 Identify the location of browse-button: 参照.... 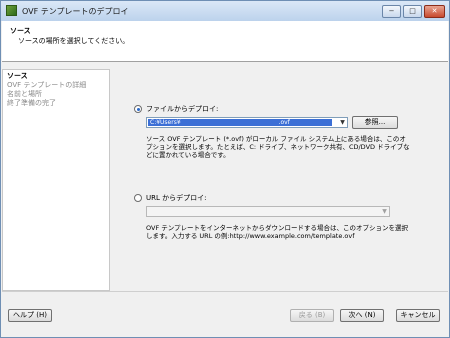
(375, 122).